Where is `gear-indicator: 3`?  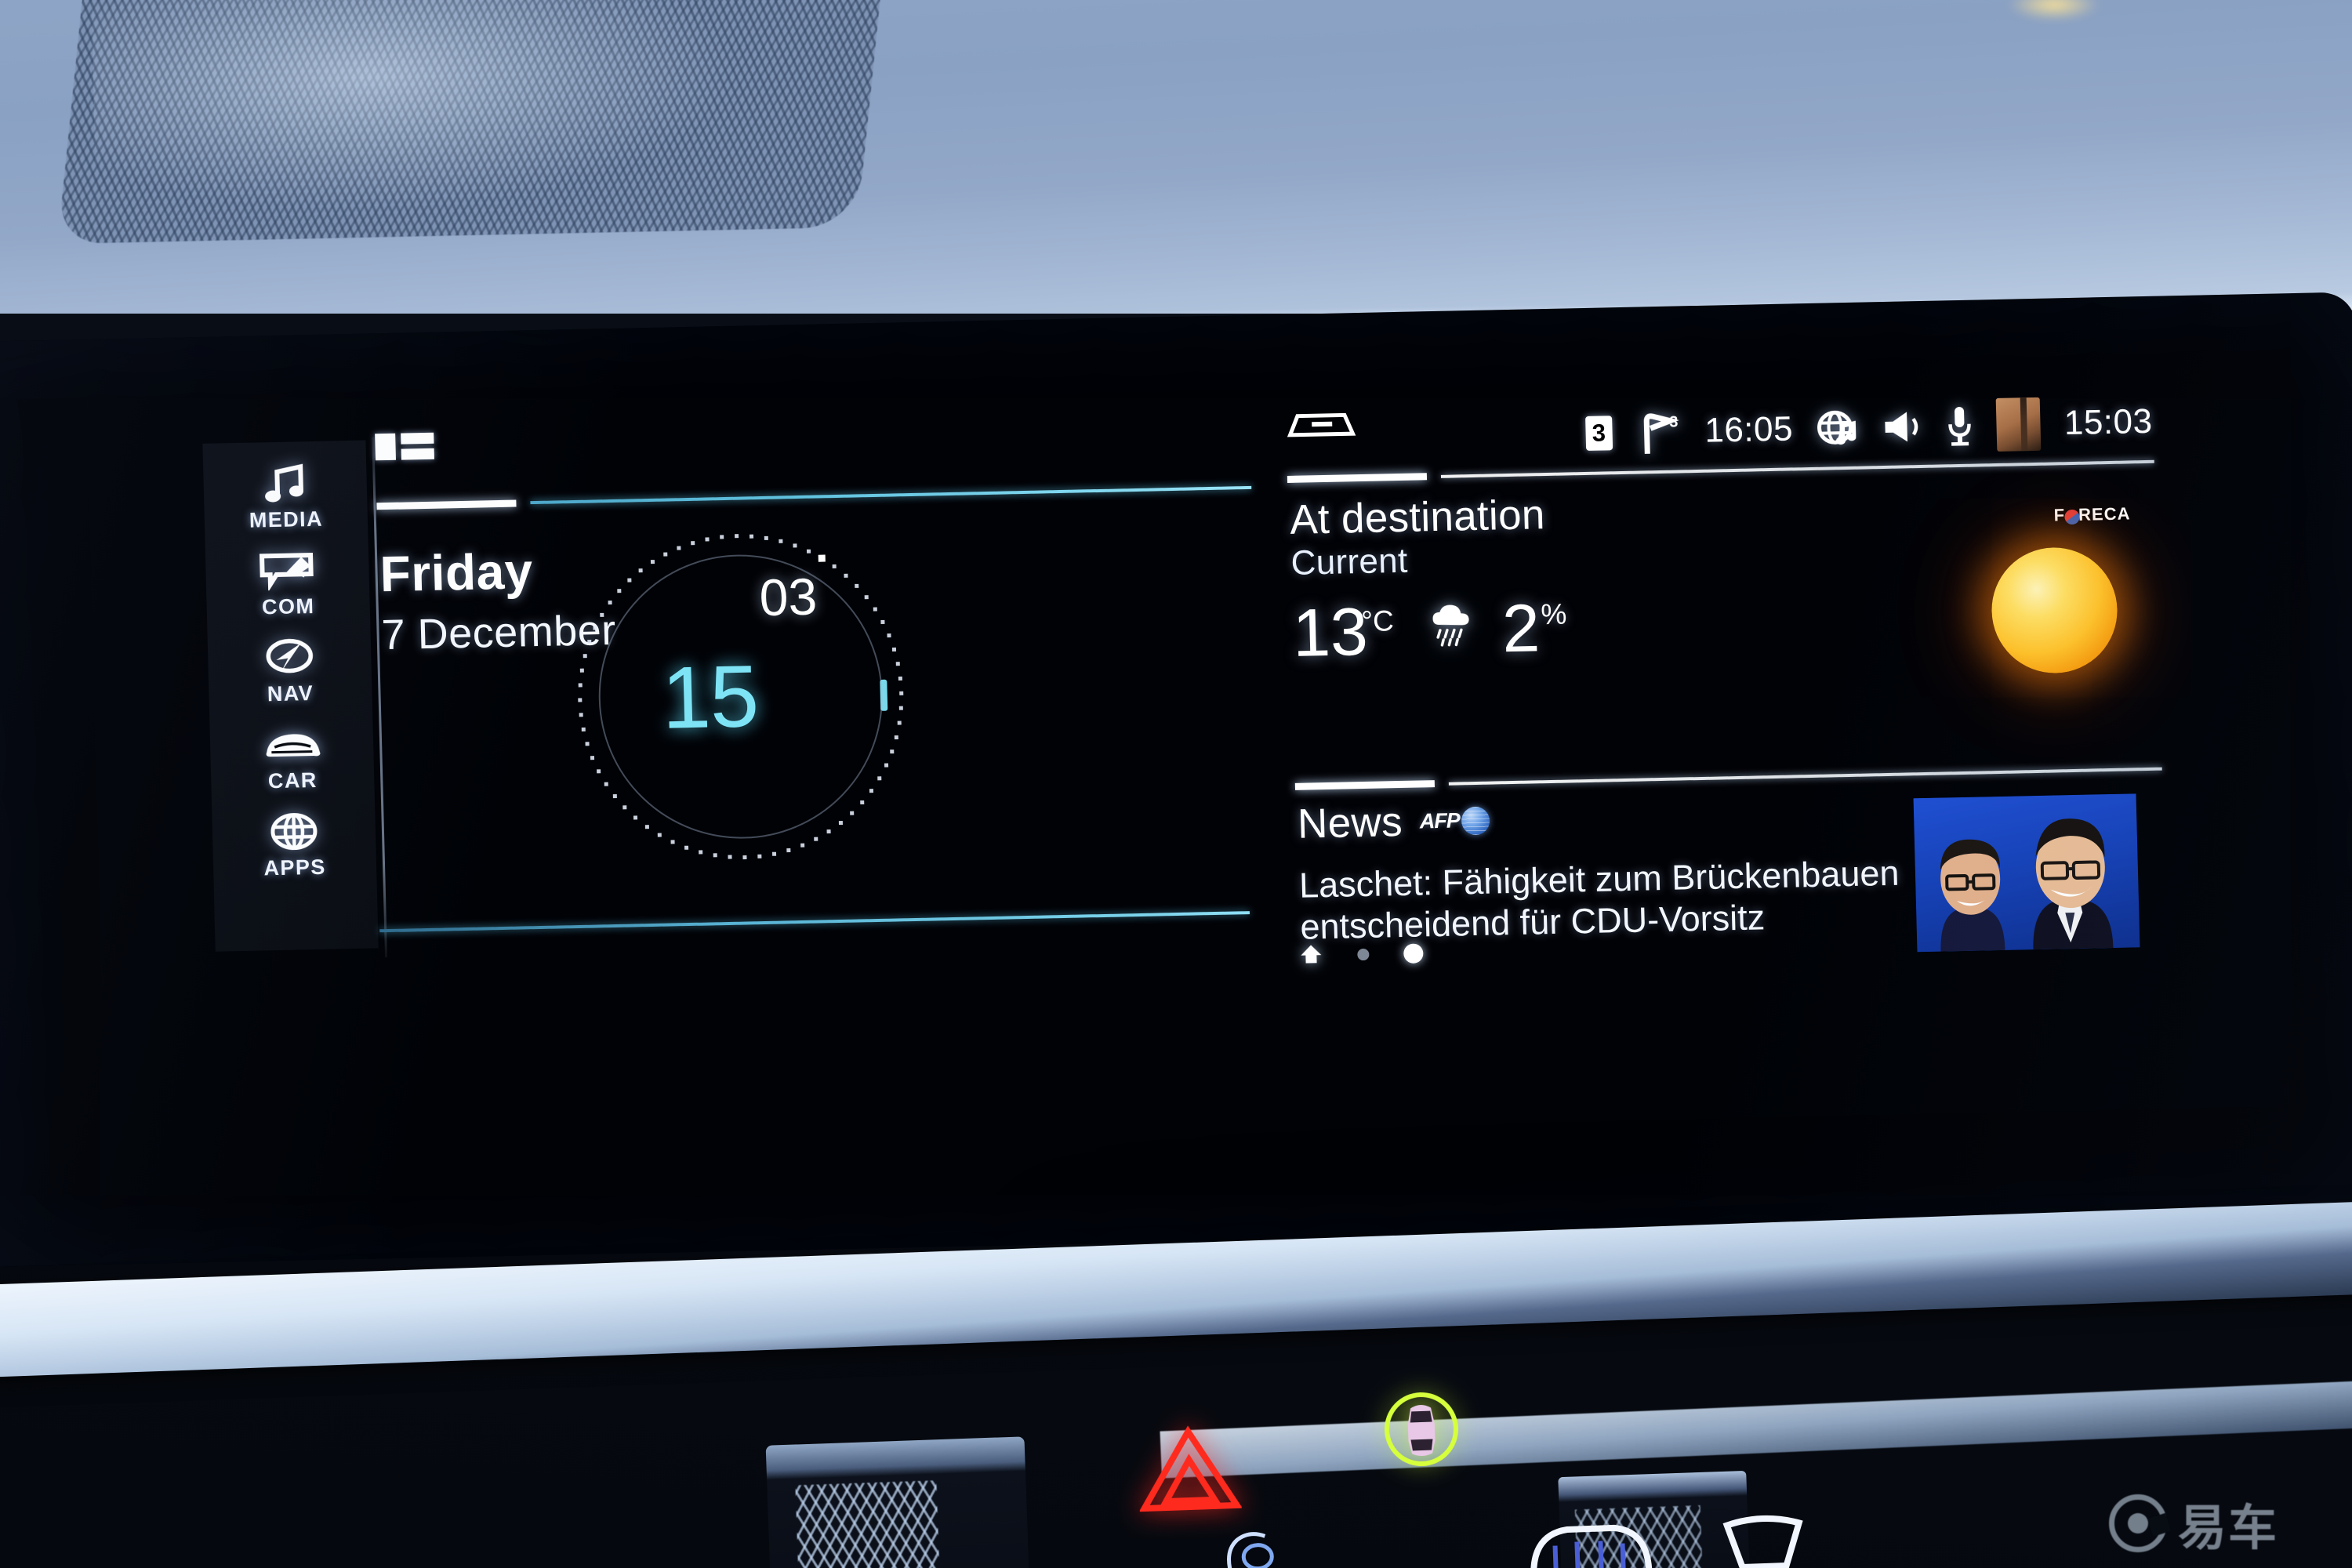
gear-indicator: 3 is located at coordinates (1598, 433).